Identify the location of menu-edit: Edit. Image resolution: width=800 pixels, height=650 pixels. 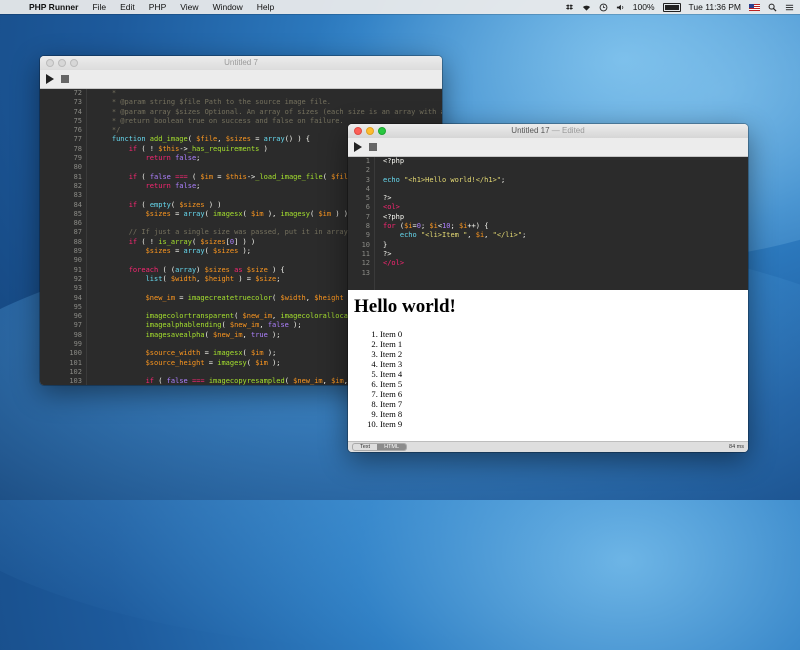
(127, 7).